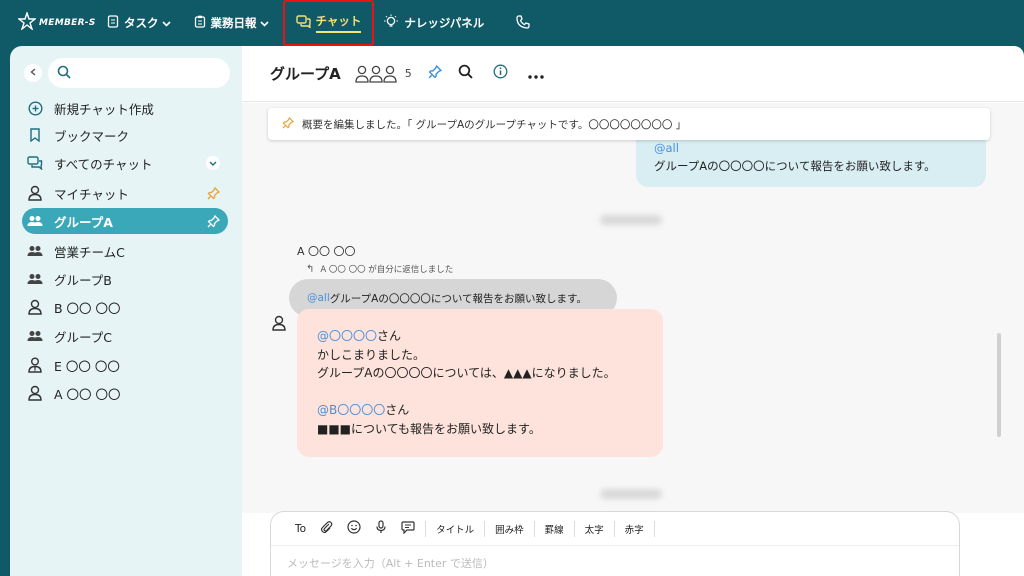 Image resolution: width=1024 pixels, height=576 pixels. What do you see at coordinates (125, 393) in the screenshot?
I see `sidebar-item-a-user: A 〇〇 〇〇` at bounding box center [125, 393].